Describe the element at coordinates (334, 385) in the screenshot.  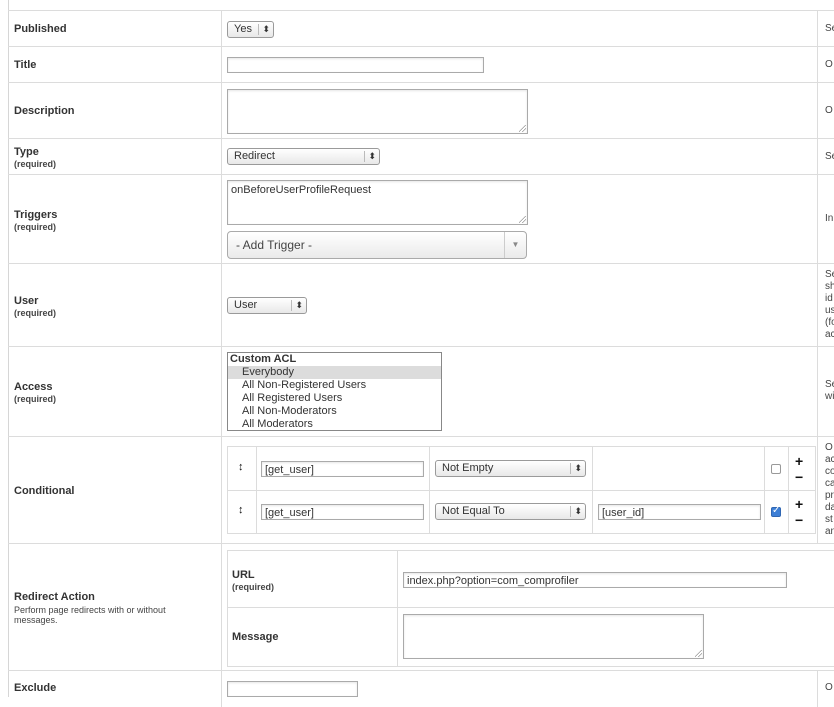
I see `access-option-non-registered: All Non-Registered Users` at that location.